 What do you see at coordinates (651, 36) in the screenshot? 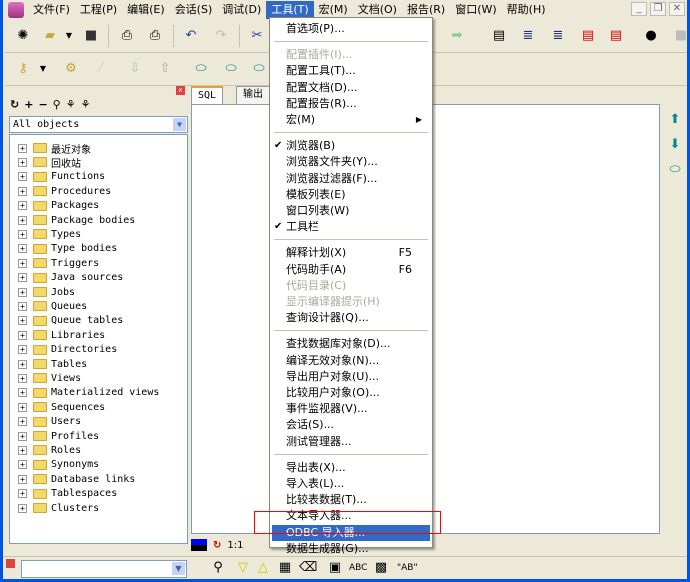
I see `record-icon: ●` at bounding box center [651, 36].